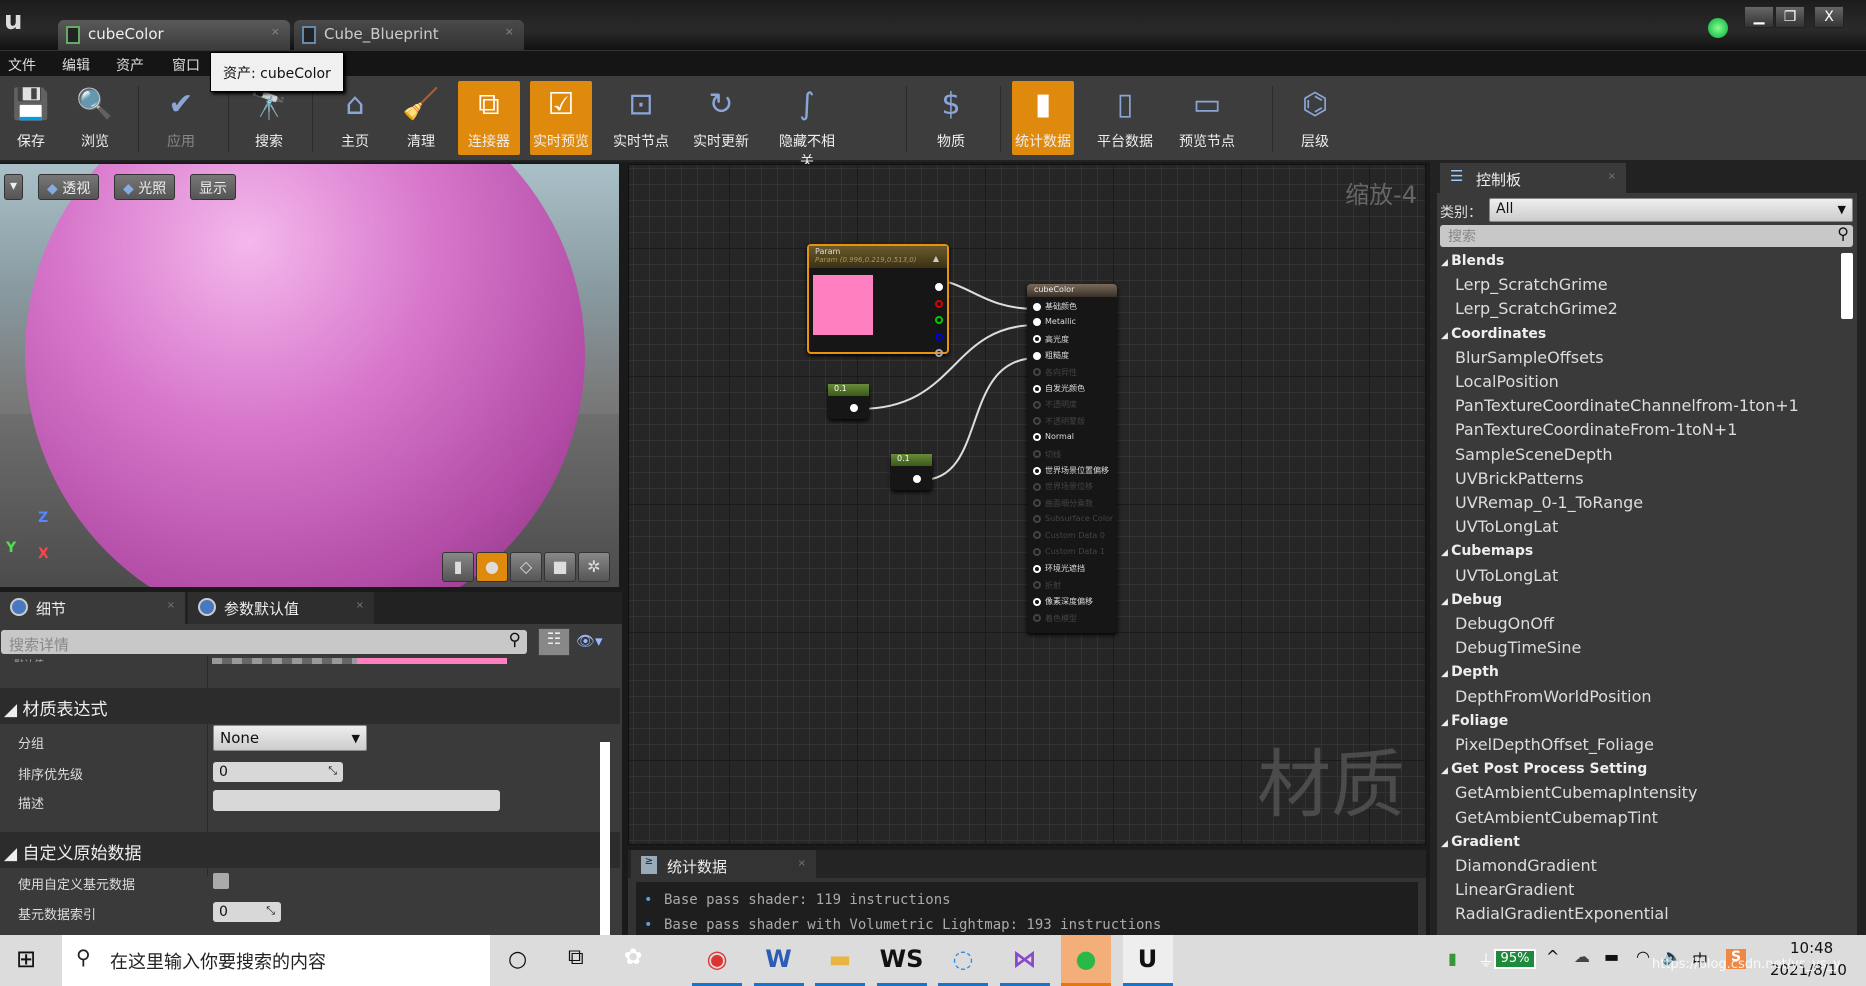 The height and width of the screenshot is (986, 1866). Describe the element at coordinates (1071, 470) in the screenshot. I see `input-pin: 世界场景位置偏移` at that location.